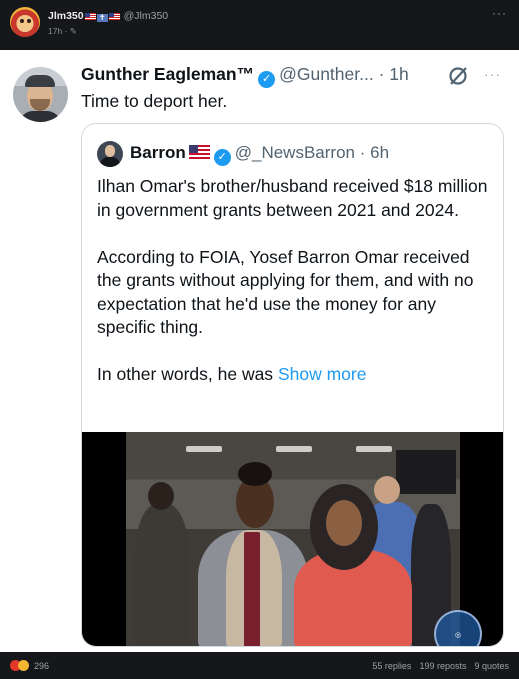 The height and width of the screenshot is (679, 519). Describe the element at coordinates (29, 665) in the screenshot. I see `reactions: 296` at that location.